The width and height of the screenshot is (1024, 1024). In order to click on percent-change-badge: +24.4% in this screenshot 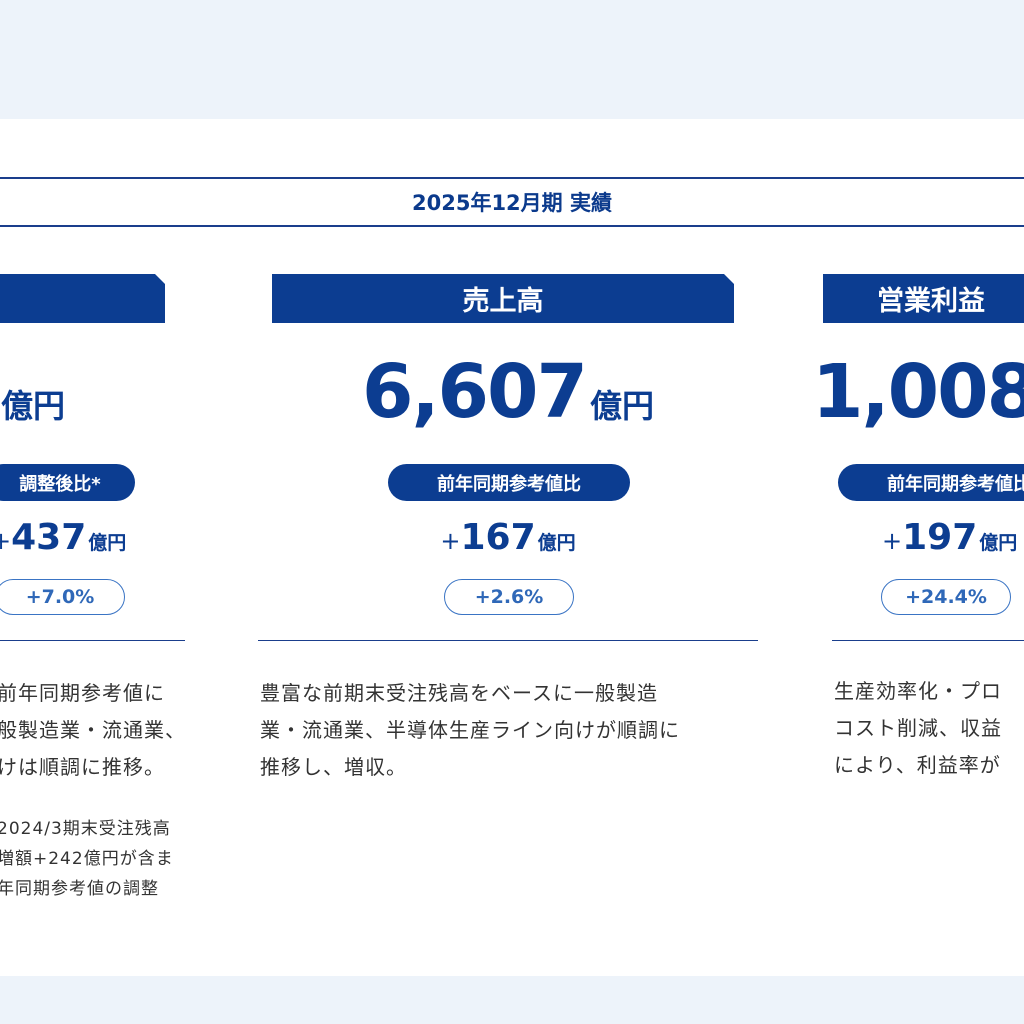, I will do `click(946, 597)`.